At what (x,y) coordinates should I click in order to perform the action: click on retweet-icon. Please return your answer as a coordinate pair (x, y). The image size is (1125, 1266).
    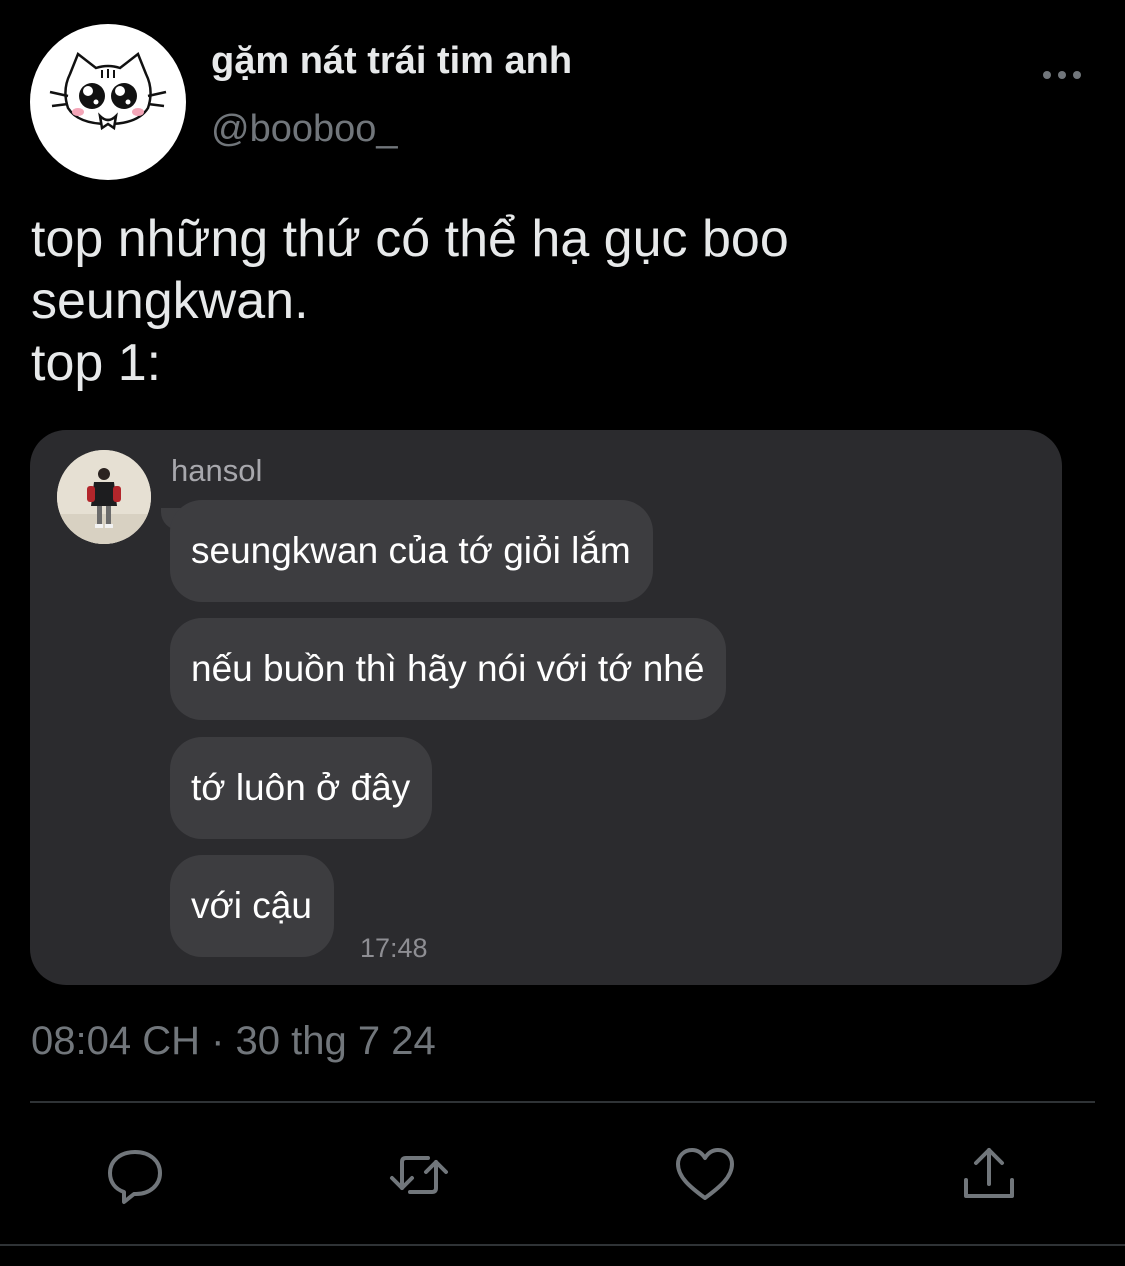
    Looking at the image, I should click on (419, 1175).